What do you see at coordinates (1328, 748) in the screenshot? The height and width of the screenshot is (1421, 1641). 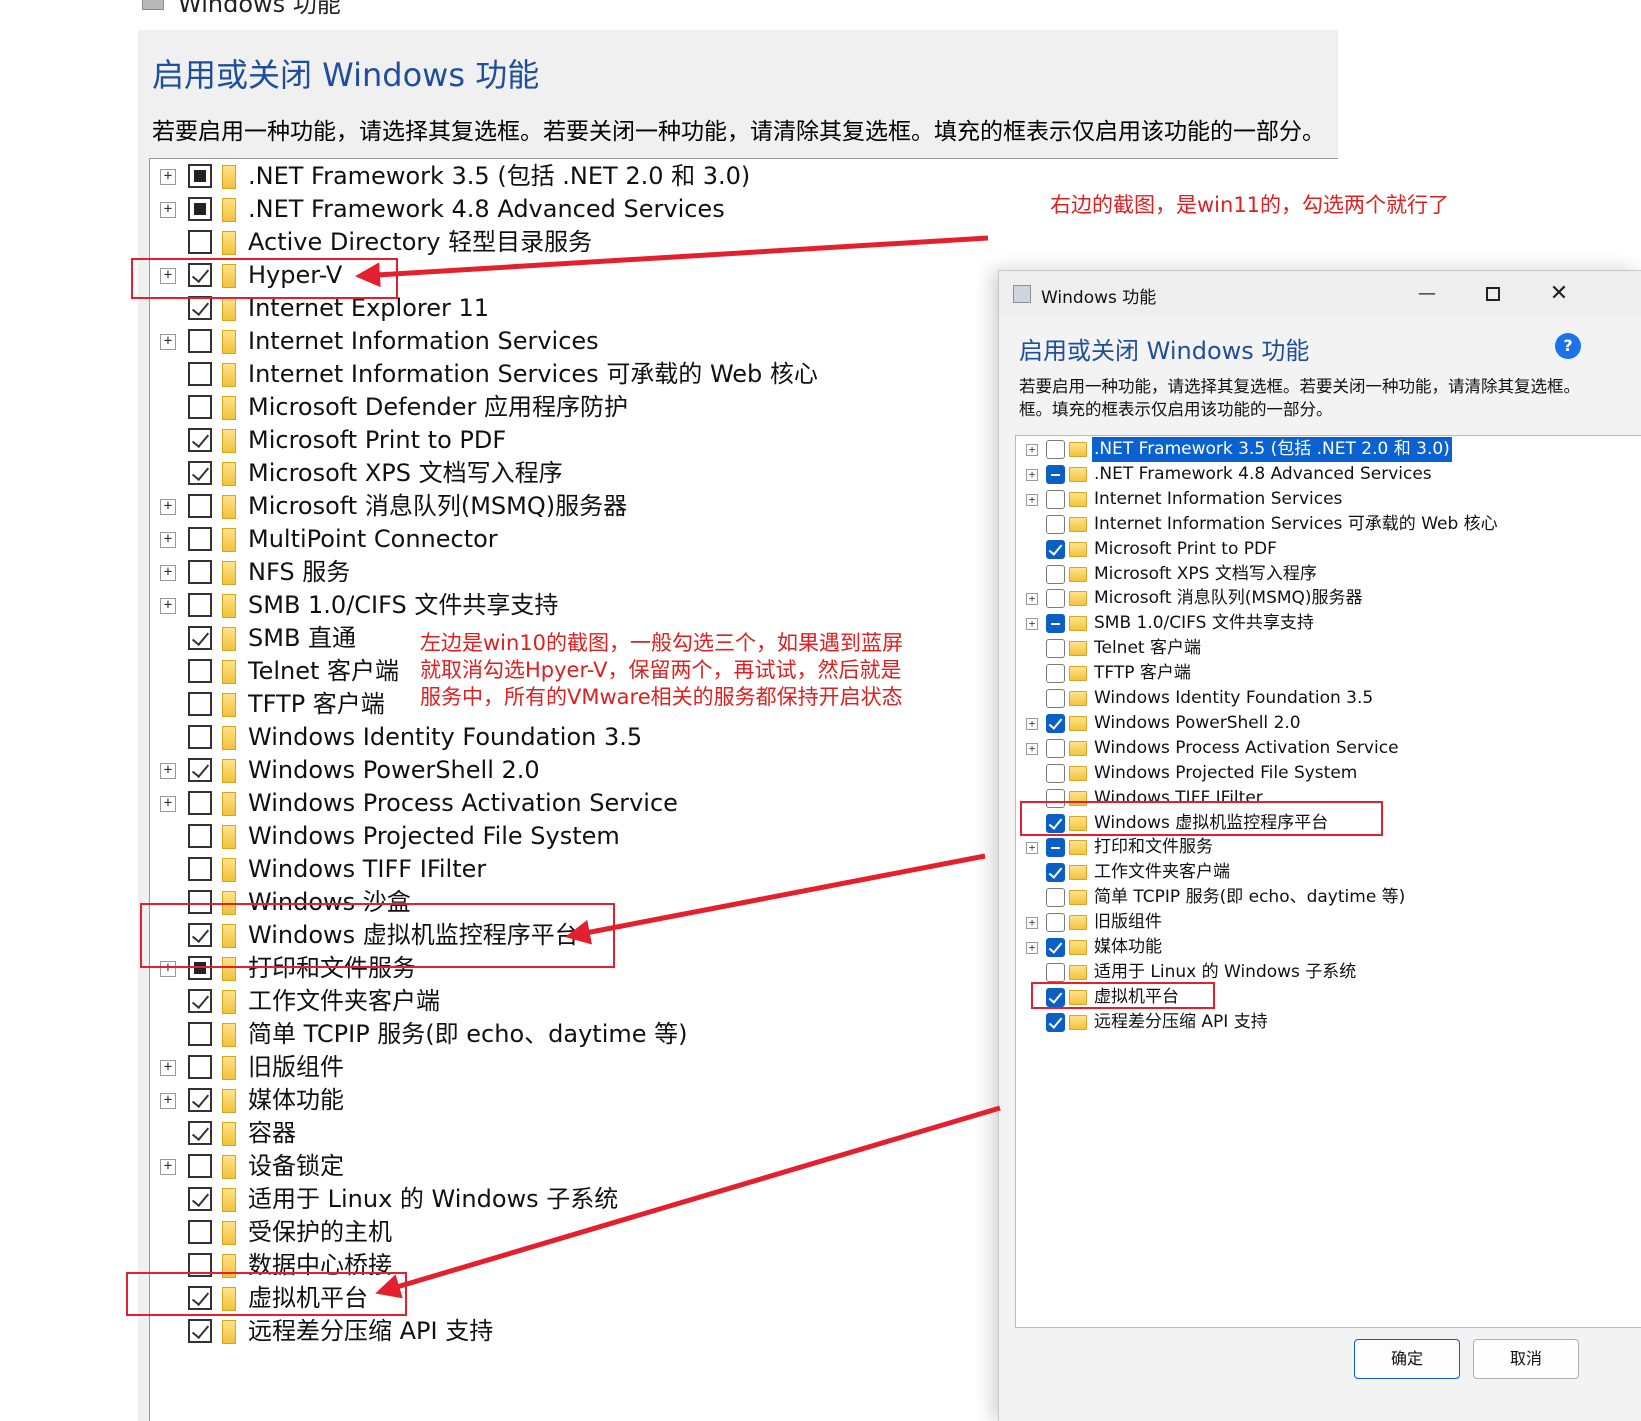 I see `win11-feature-row: + Windows Process Activation Service` at bounding box center [1328, 748].